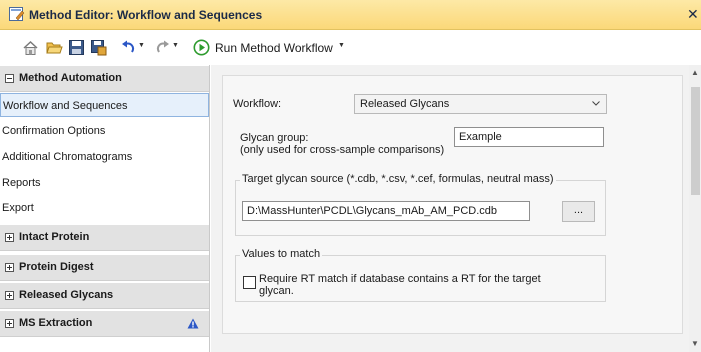 The height and width of the screenshot is (352, 701). I want to click on glycan-group-label: Glycan group:, so click(274, 138).